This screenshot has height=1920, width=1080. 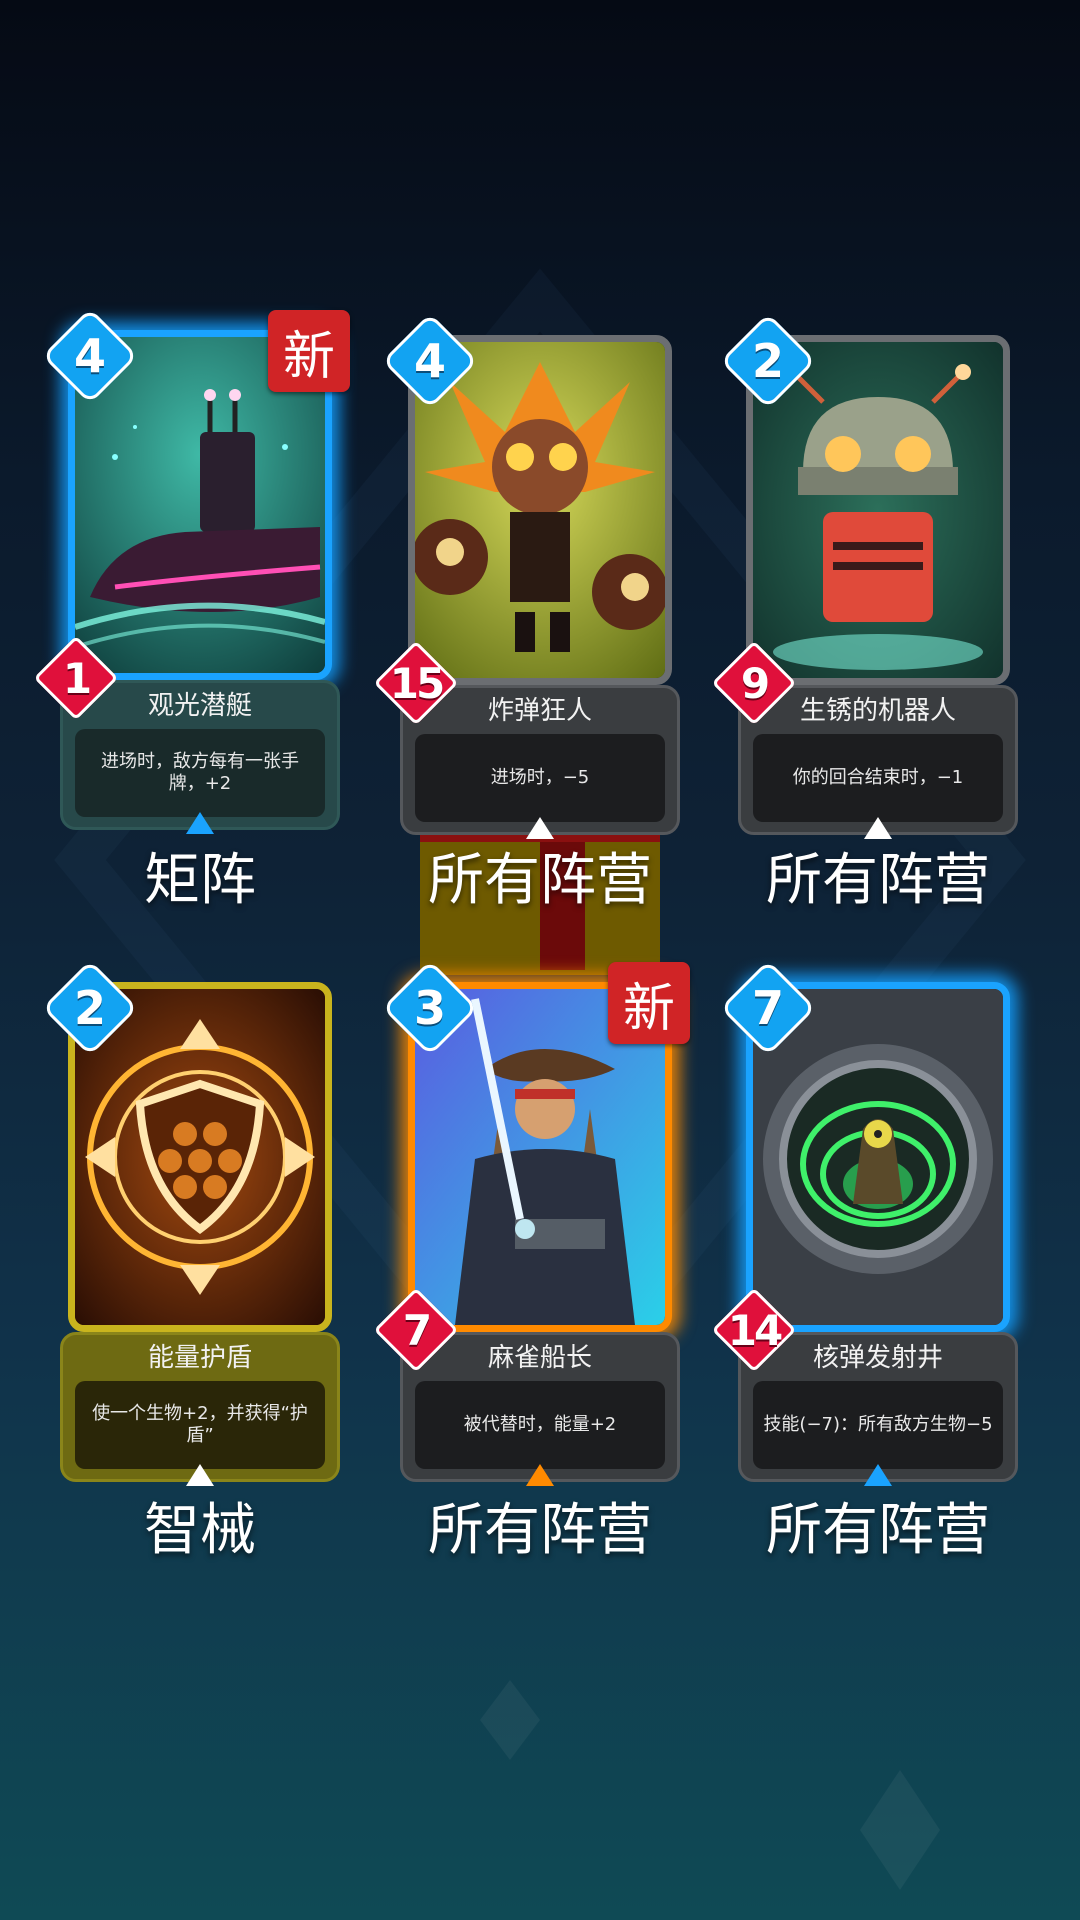 I want to click on card-energy-shield: 能量护盾 使一个生物+2，并获得“护盾” 2, so click(x=195, y=1222).